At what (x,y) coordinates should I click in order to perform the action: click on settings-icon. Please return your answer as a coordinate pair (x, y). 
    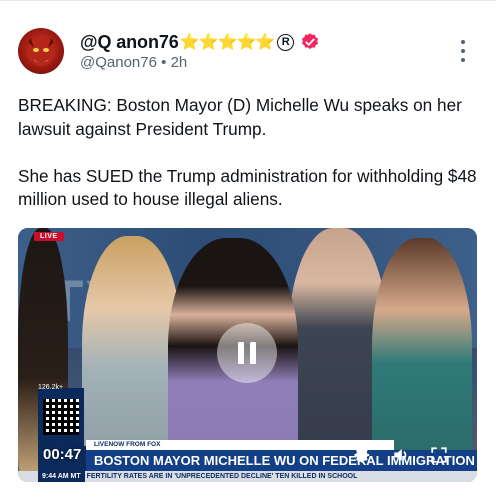
    Looking at the image, I should click on (362, 455).